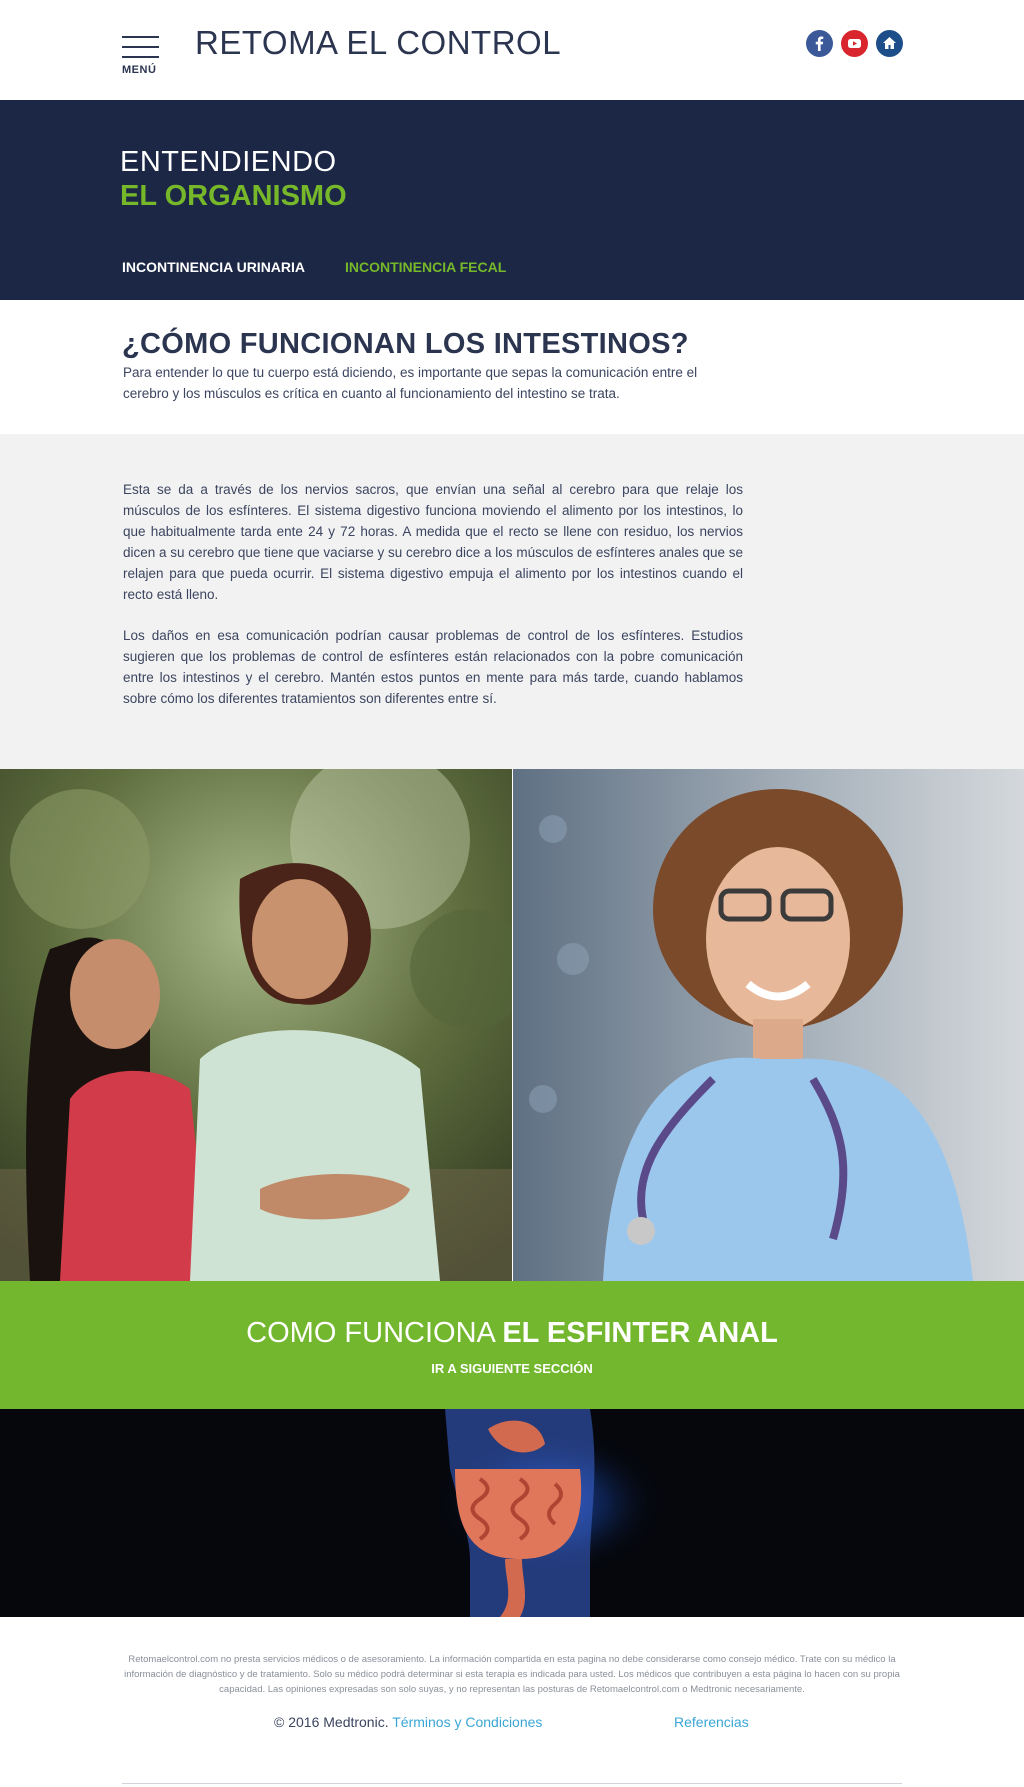  Describe the element at coordinates (405, 344) in the screenshot. I see `page-title: ¿CÓMO FUNCIONAN LOS INTESTINOS?` at that location.